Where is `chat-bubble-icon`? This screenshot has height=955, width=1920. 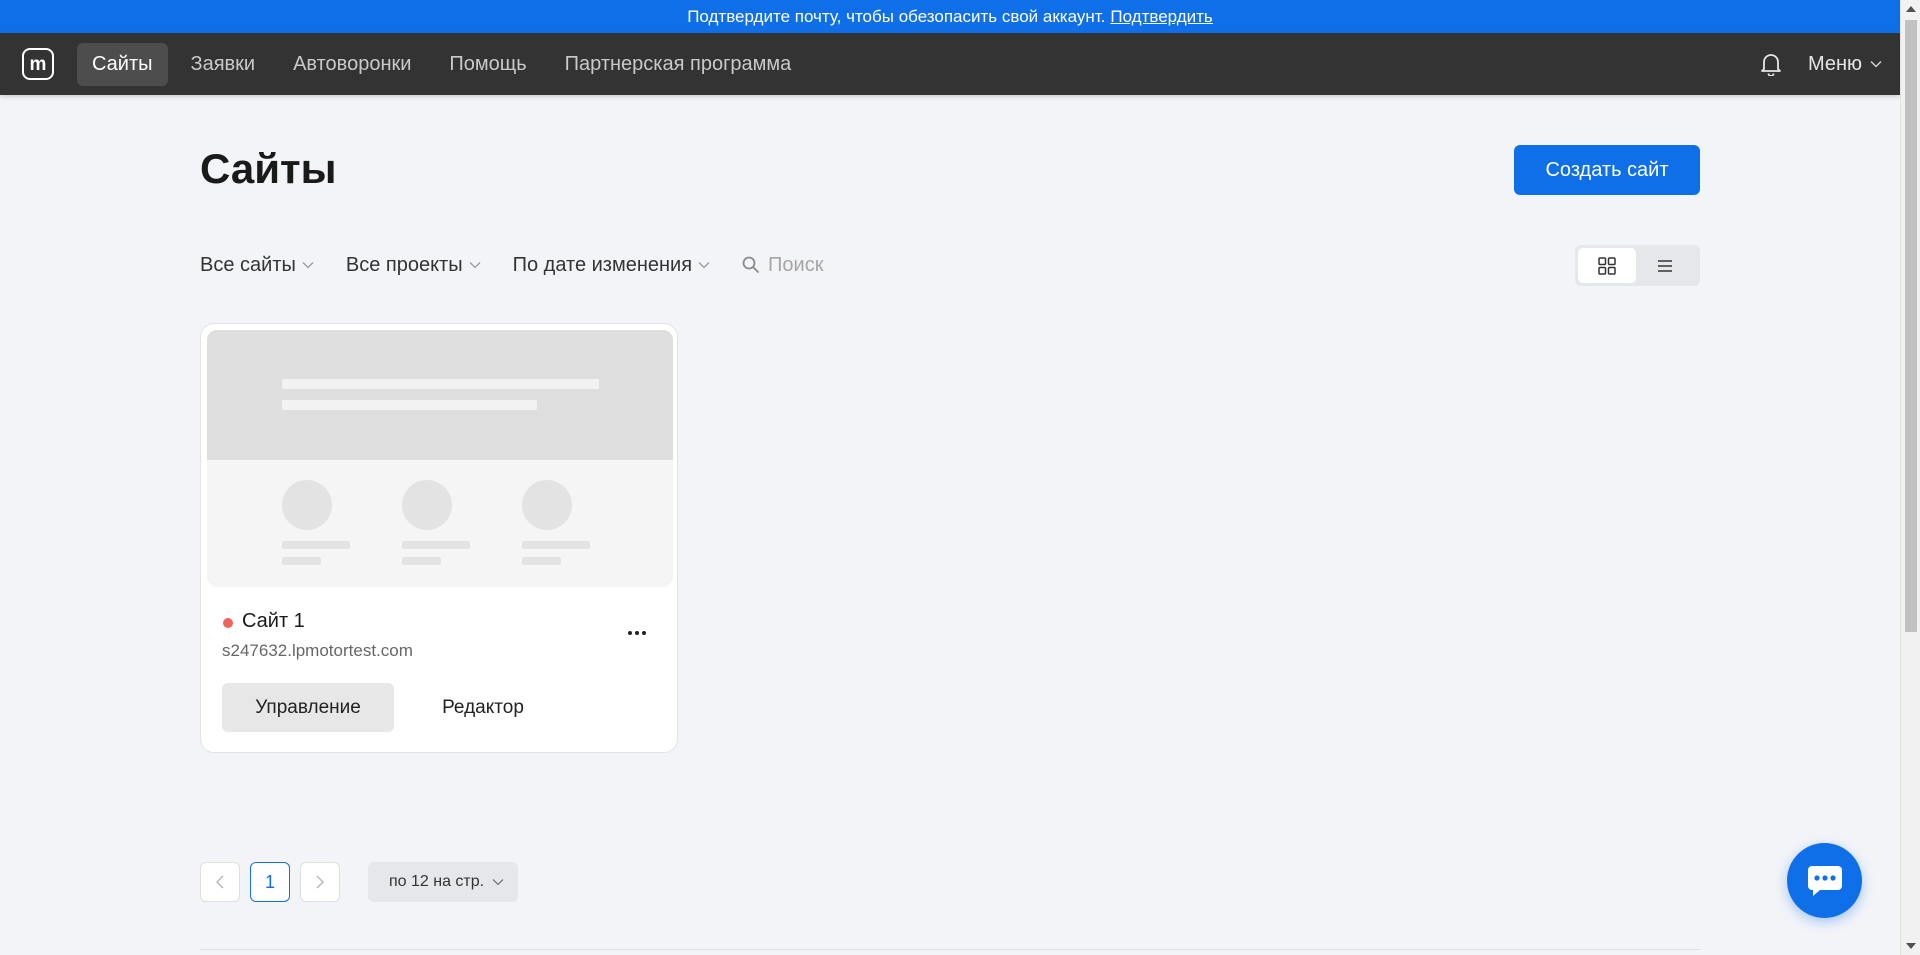
chat-bubble-icon is located at coordinates (1824, 880).